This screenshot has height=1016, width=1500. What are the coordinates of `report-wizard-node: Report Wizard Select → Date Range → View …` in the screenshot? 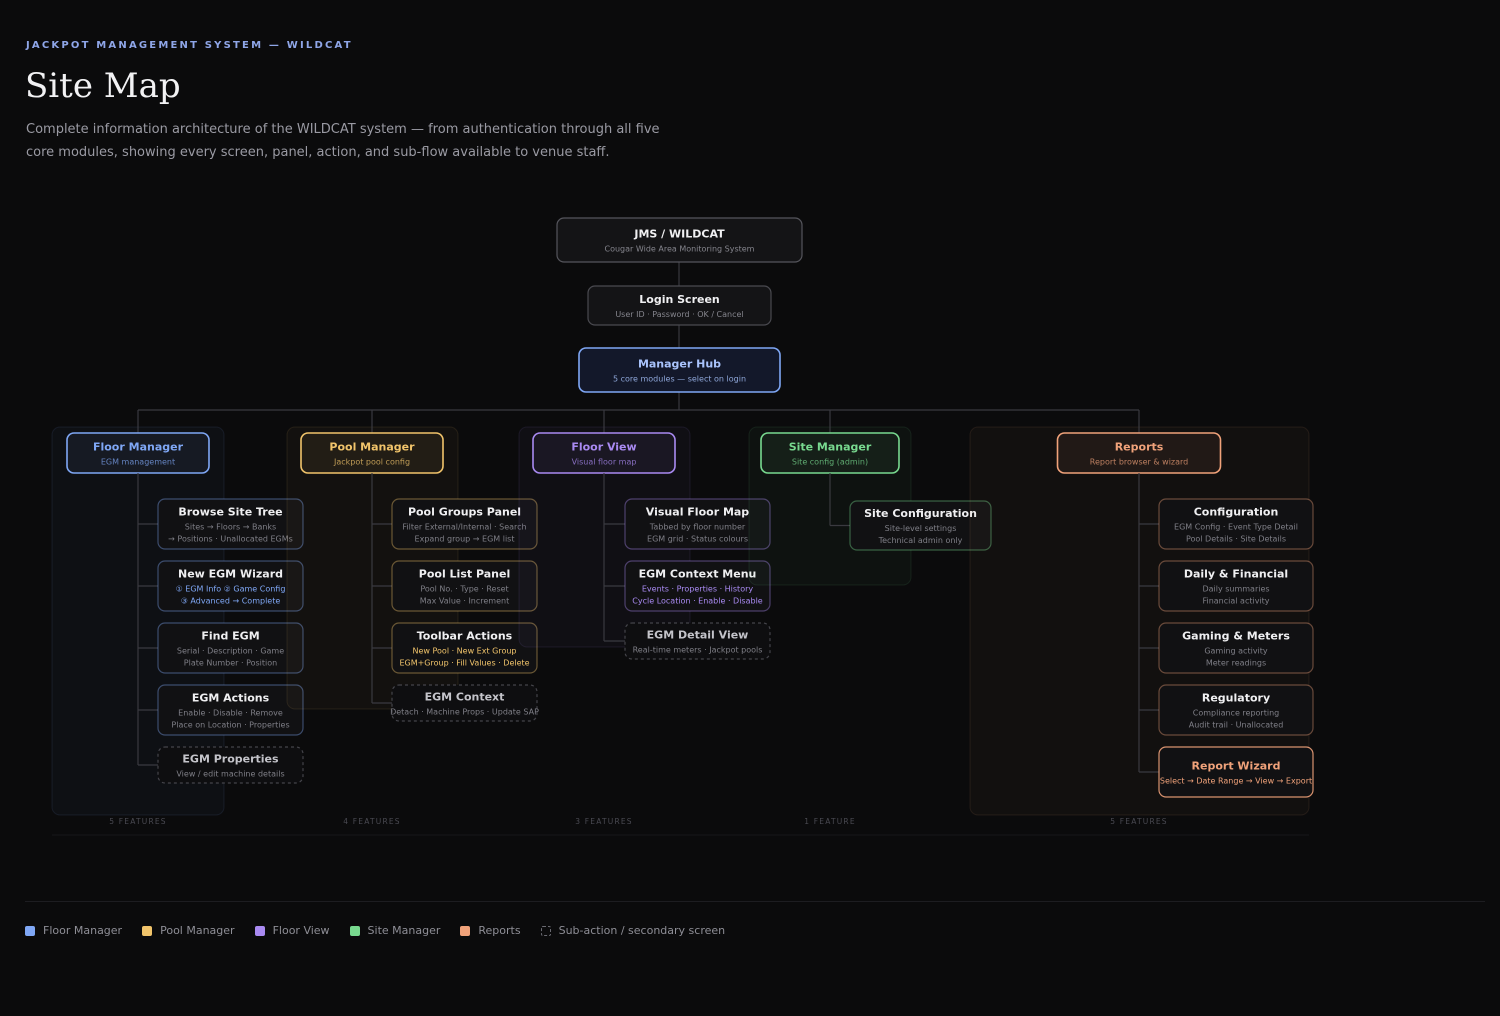 It's located at (1236, 772).